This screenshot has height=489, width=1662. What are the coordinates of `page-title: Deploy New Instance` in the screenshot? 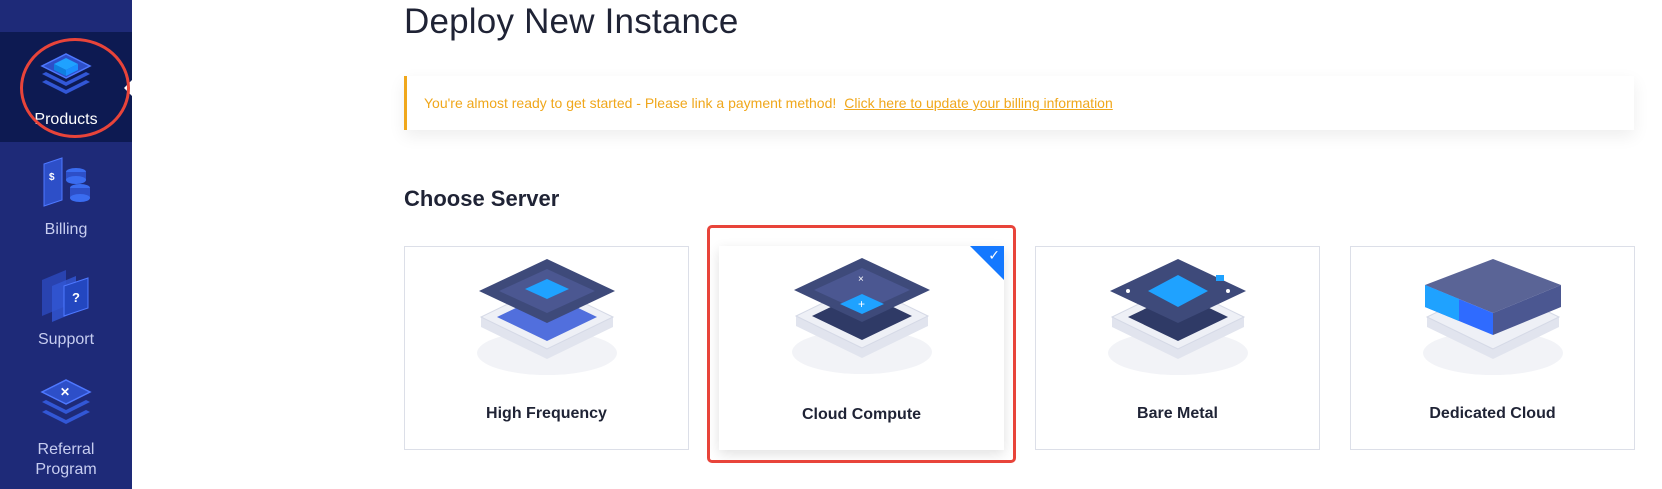 It's located at (571, 21).